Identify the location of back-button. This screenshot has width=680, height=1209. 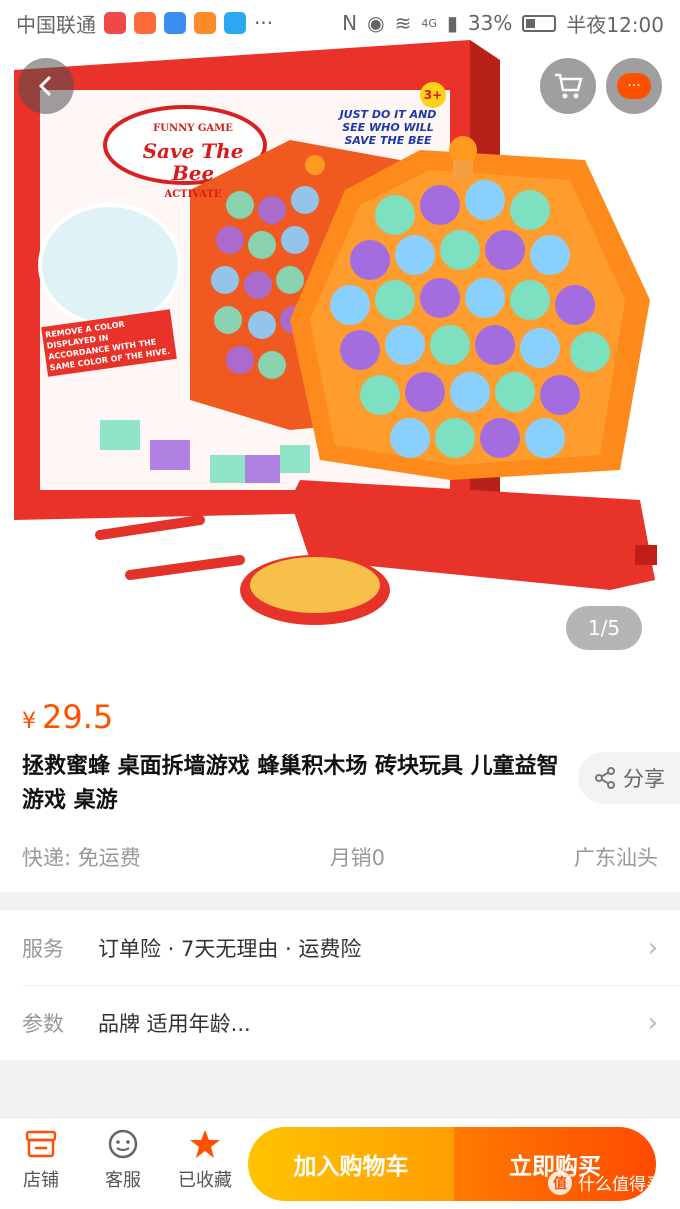
(46, 86).